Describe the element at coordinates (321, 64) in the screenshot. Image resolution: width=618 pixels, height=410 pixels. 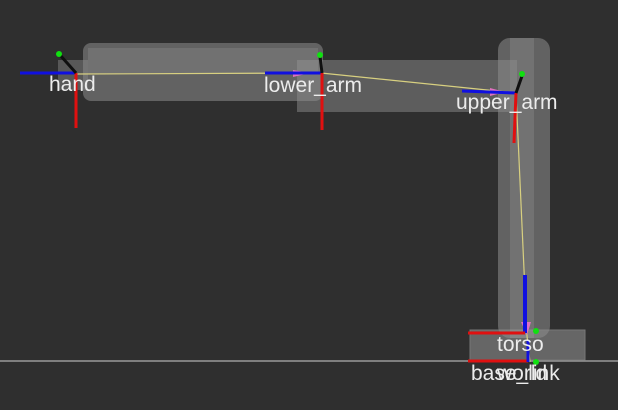
I see `lower-arm-y-axis` at that location.